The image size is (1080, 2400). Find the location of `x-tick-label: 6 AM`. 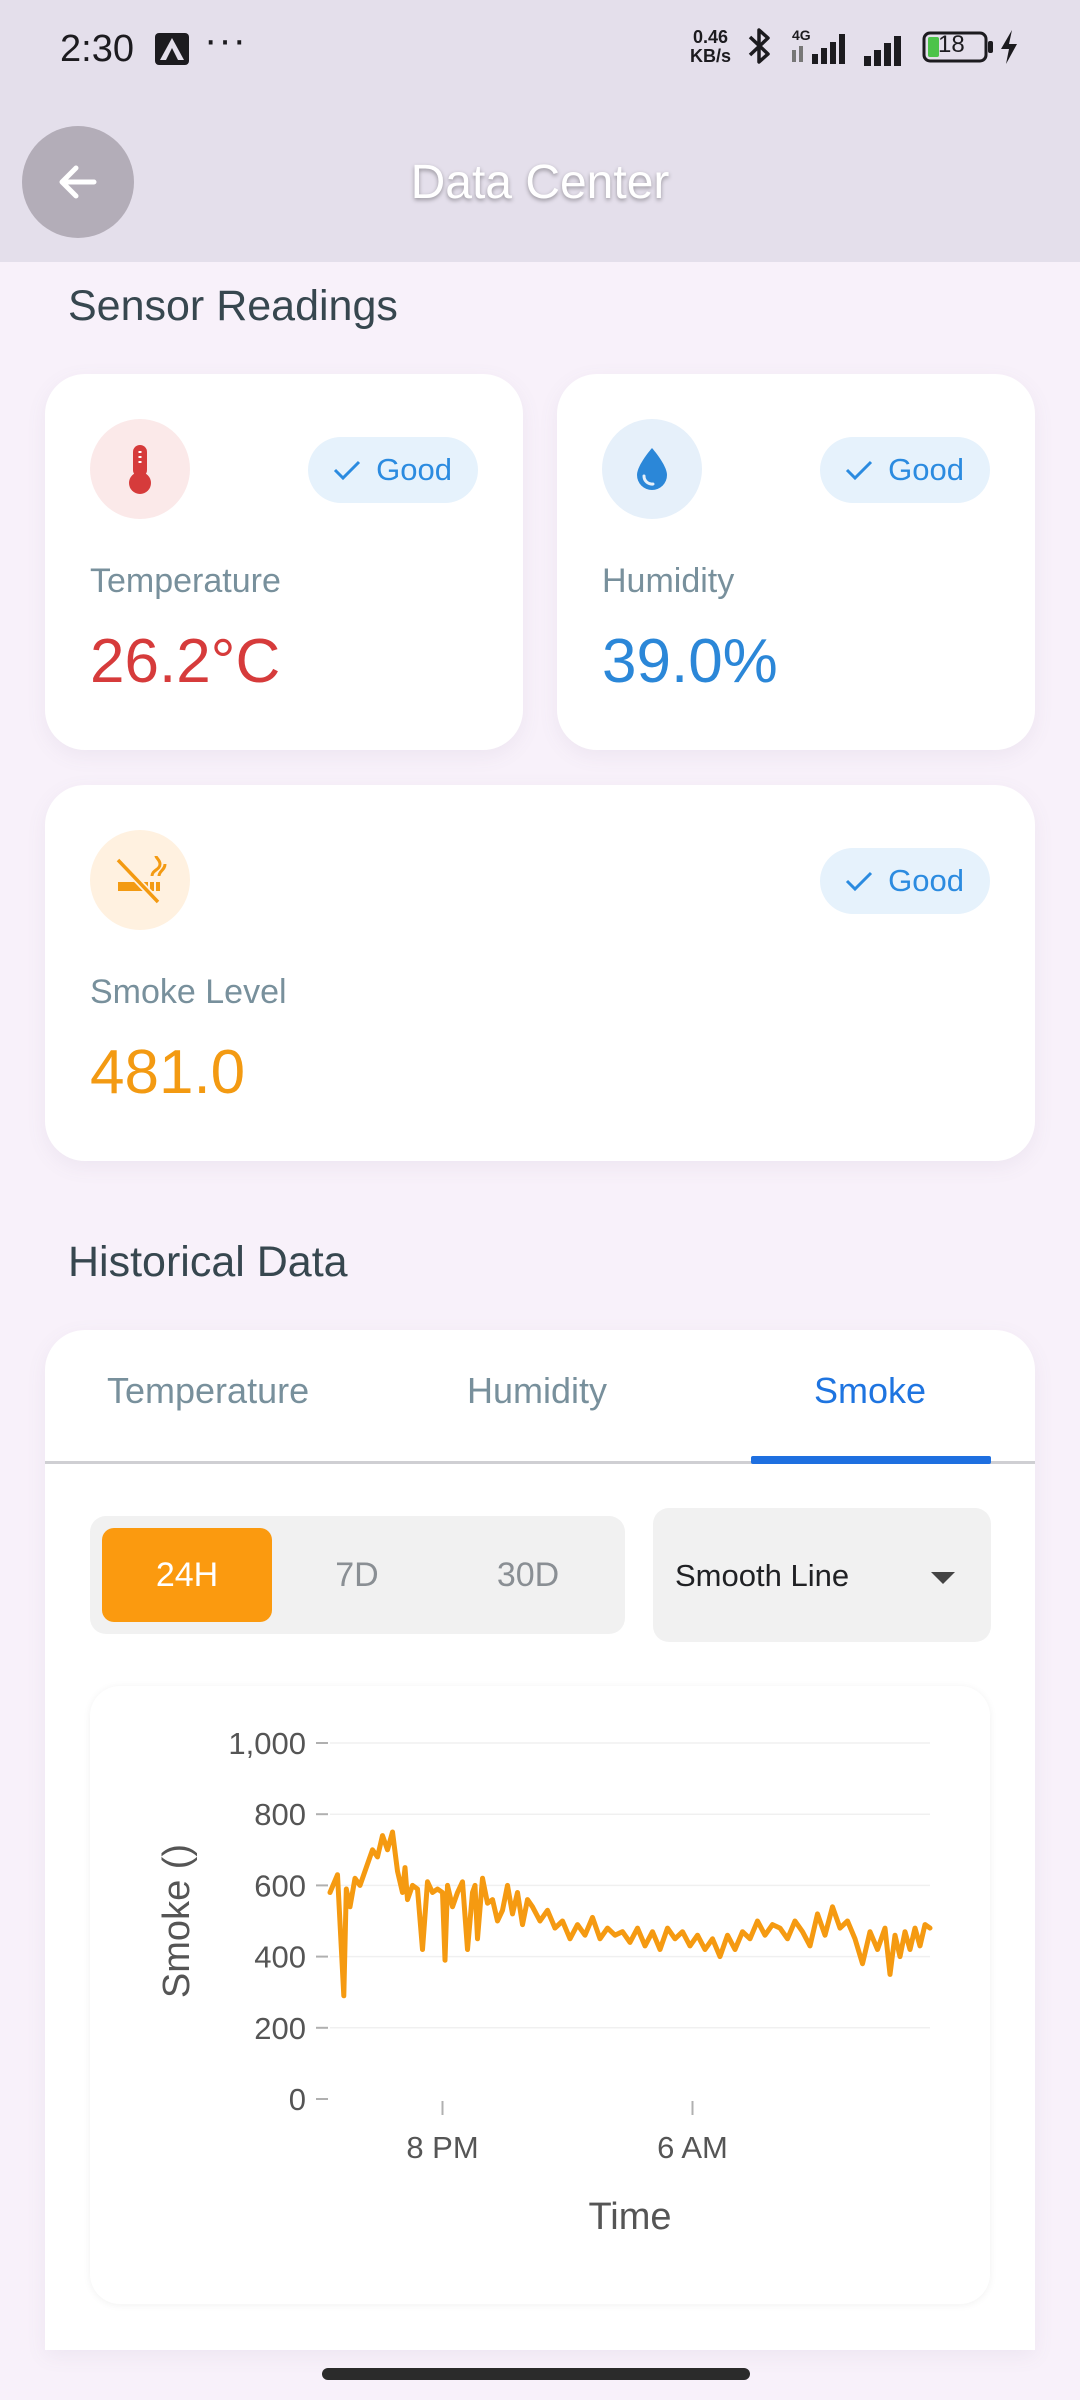

x-tick-label: 6 AM is located at coordinates (692, 2147).